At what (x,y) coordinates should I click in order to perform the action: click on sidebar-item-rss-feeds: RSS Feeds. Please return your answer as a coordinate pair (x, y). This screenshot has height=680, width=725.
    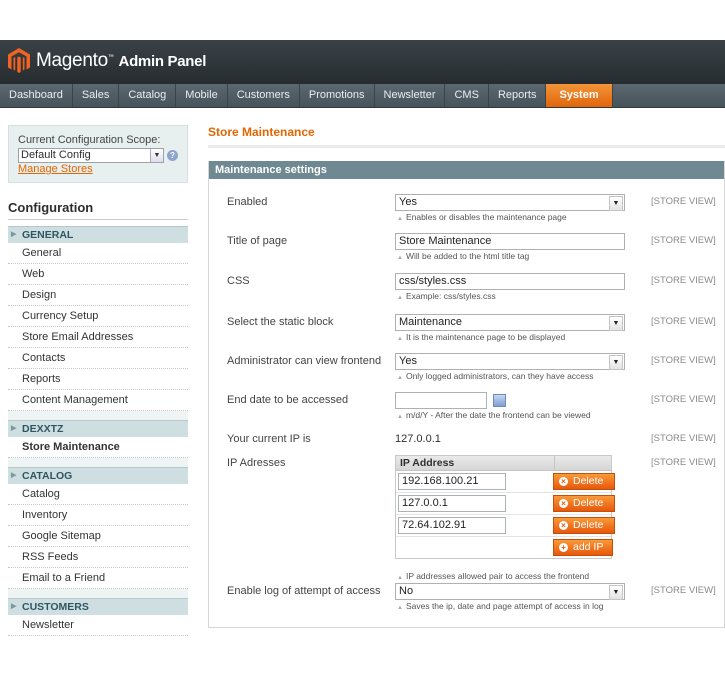
    Looking at the image, I should click on (98, 557).